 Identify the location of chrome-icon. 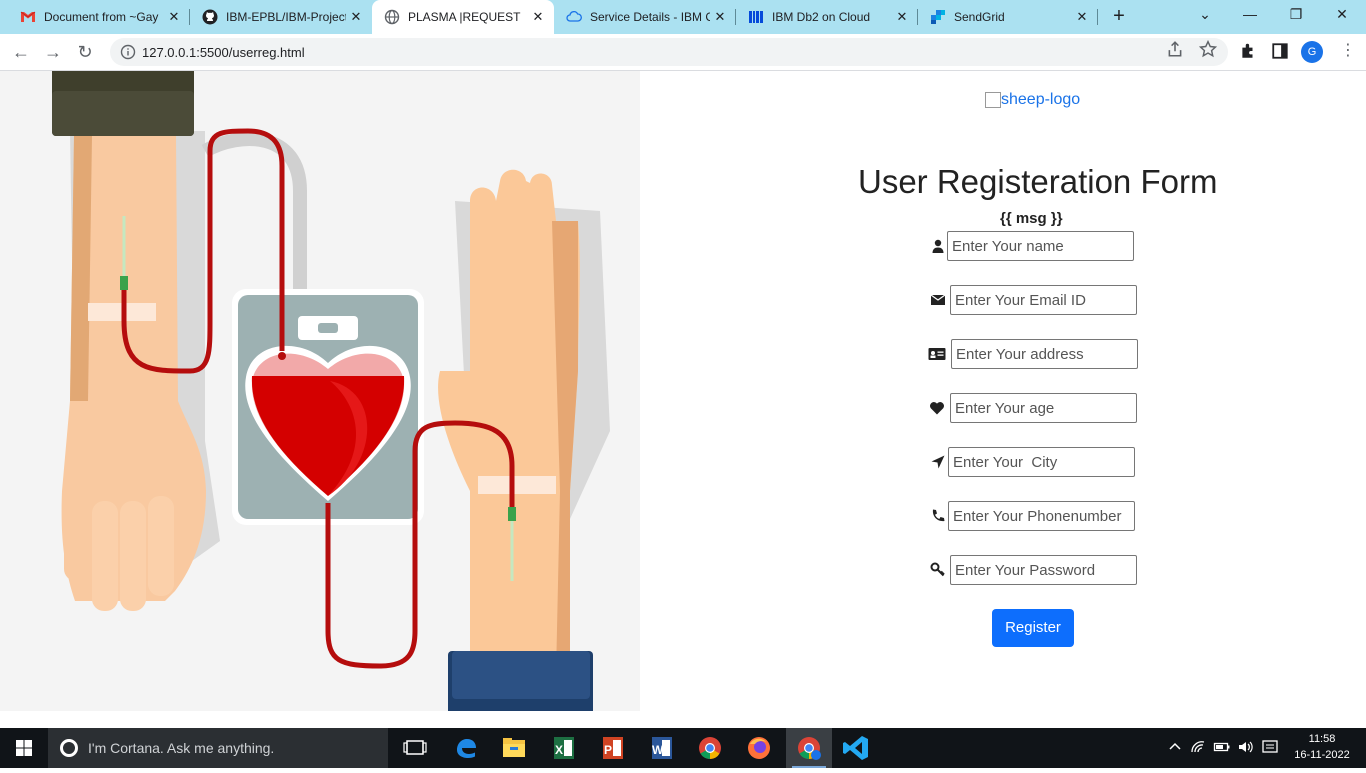
(710, 748).